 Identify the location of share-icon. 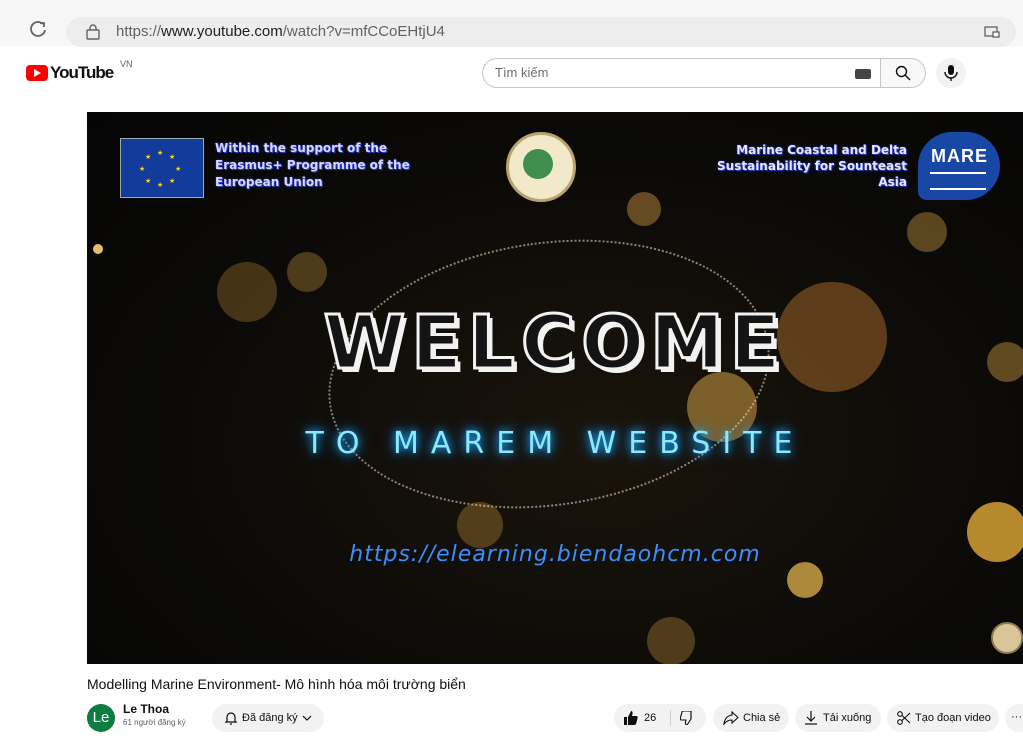
(731, 718).